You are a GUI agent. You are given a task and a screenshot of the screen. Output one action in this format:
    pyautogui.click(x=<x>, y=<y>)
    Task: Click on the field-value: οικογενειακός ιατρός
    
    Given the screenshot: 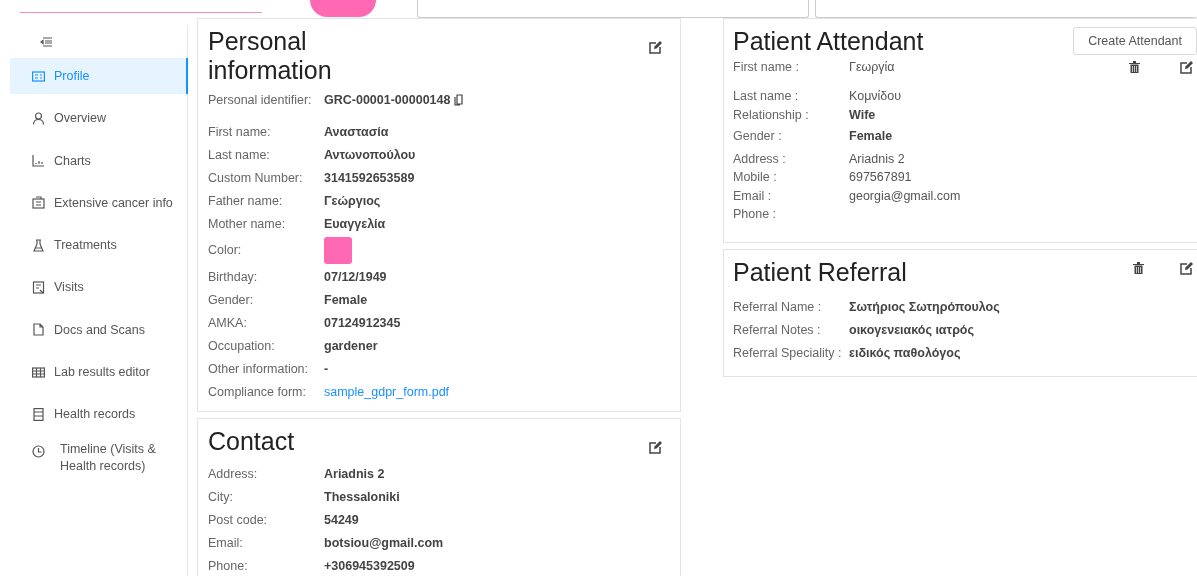 What is the action you would take?
    pyautogui.click(x=911, y=329)
    